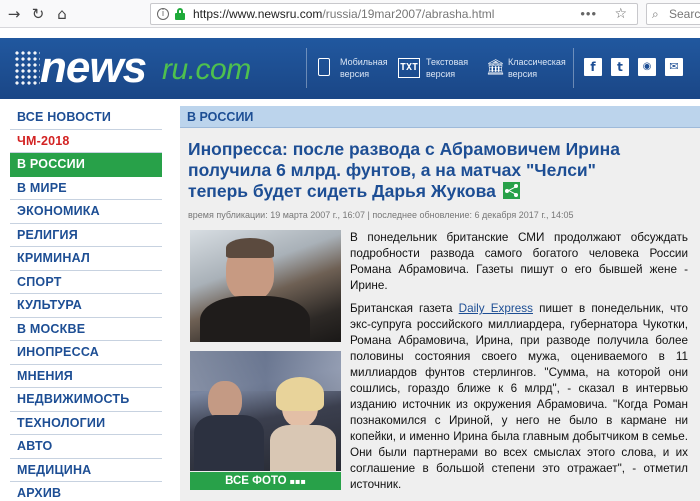 The height and width of the screenshot is (501, 700). What do you see at coordinates (86, 470) in the screenshot?
I see `sidebar-item-medicine: МЕДИЦИНА` at bounding box center [86, 470].